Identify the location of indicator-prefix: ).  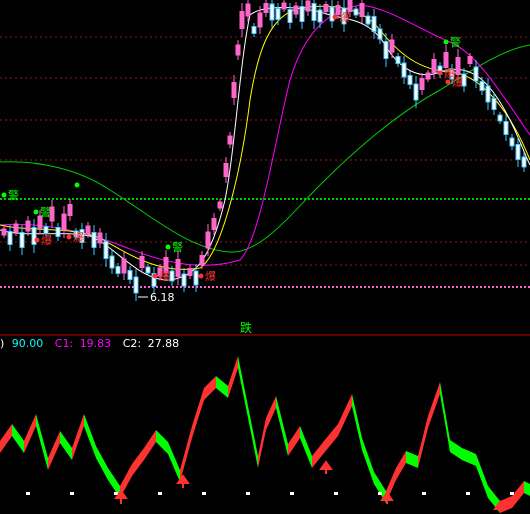
(2, 343).